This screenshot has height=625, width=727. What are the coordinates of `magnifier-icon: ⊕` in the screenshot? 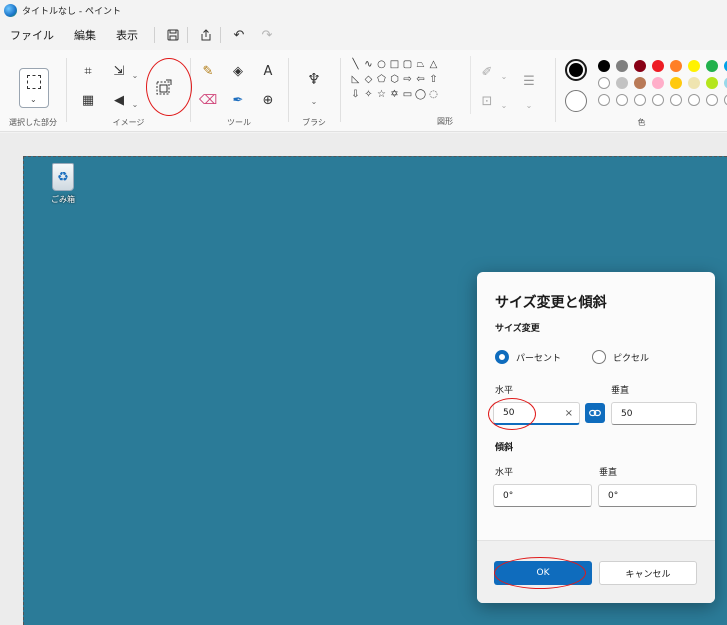 It's located at (268, 100).